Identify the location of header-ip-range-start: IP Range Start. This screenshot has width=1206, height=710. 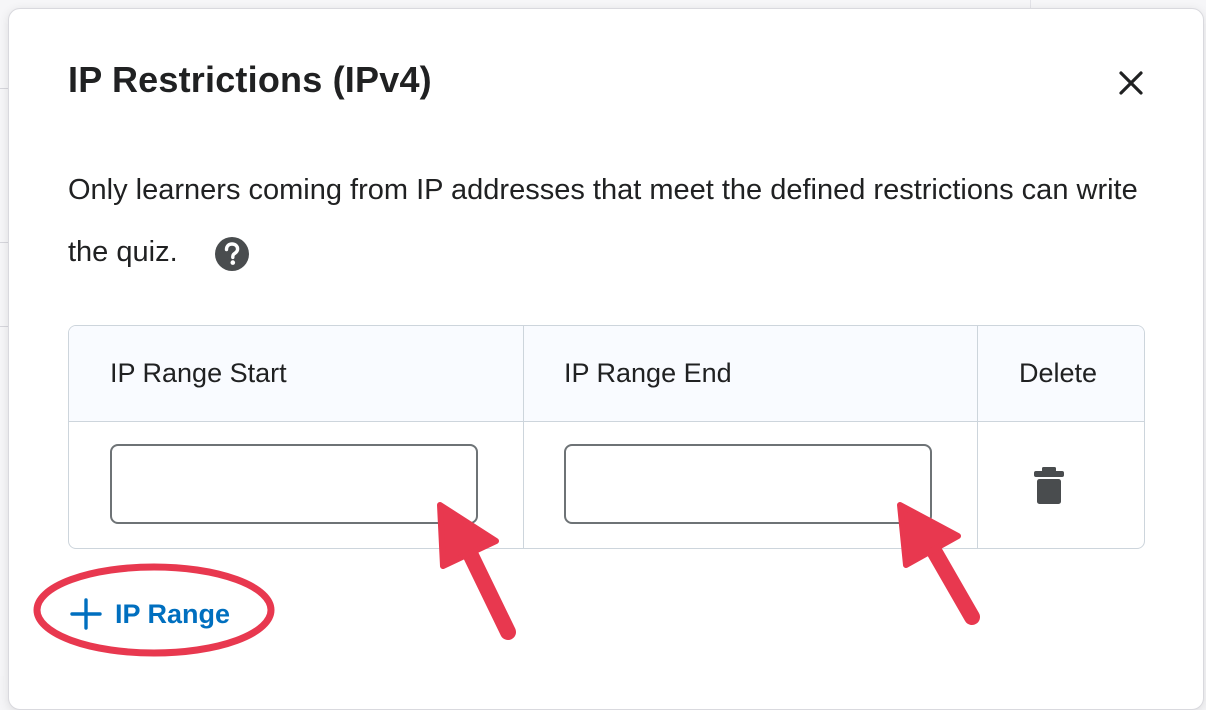
(198, 373).